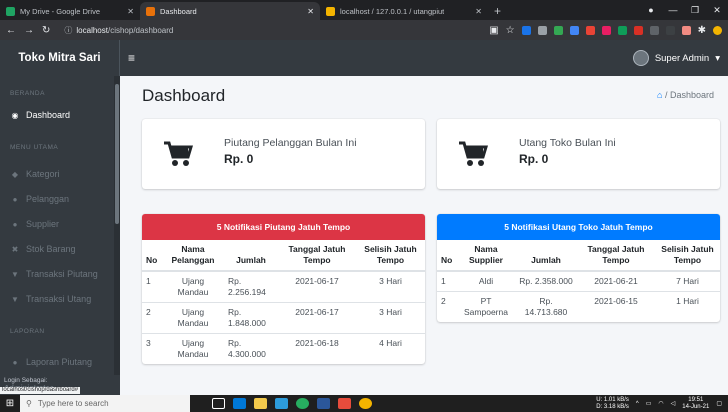 The height and width of the screenshot is (412, 728). I want to click on report-icon: ●, so click(15, 362).